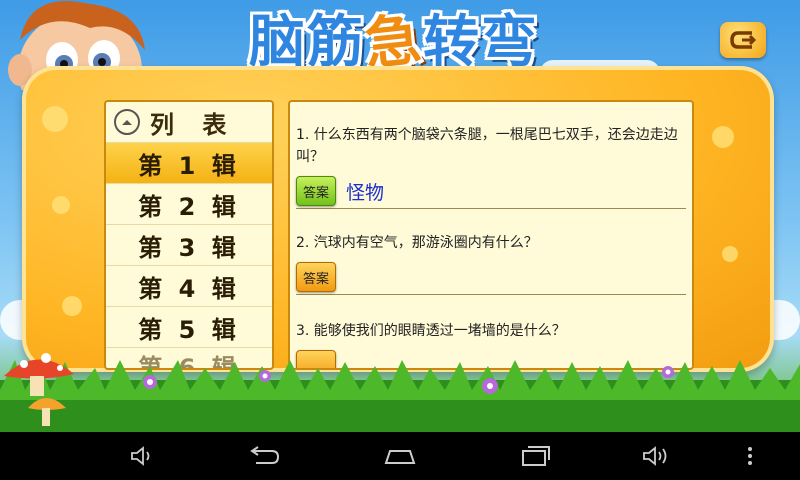 The image size is (800, 480). I want to click on answer-row: 答案 怪物, so click(491, 191).